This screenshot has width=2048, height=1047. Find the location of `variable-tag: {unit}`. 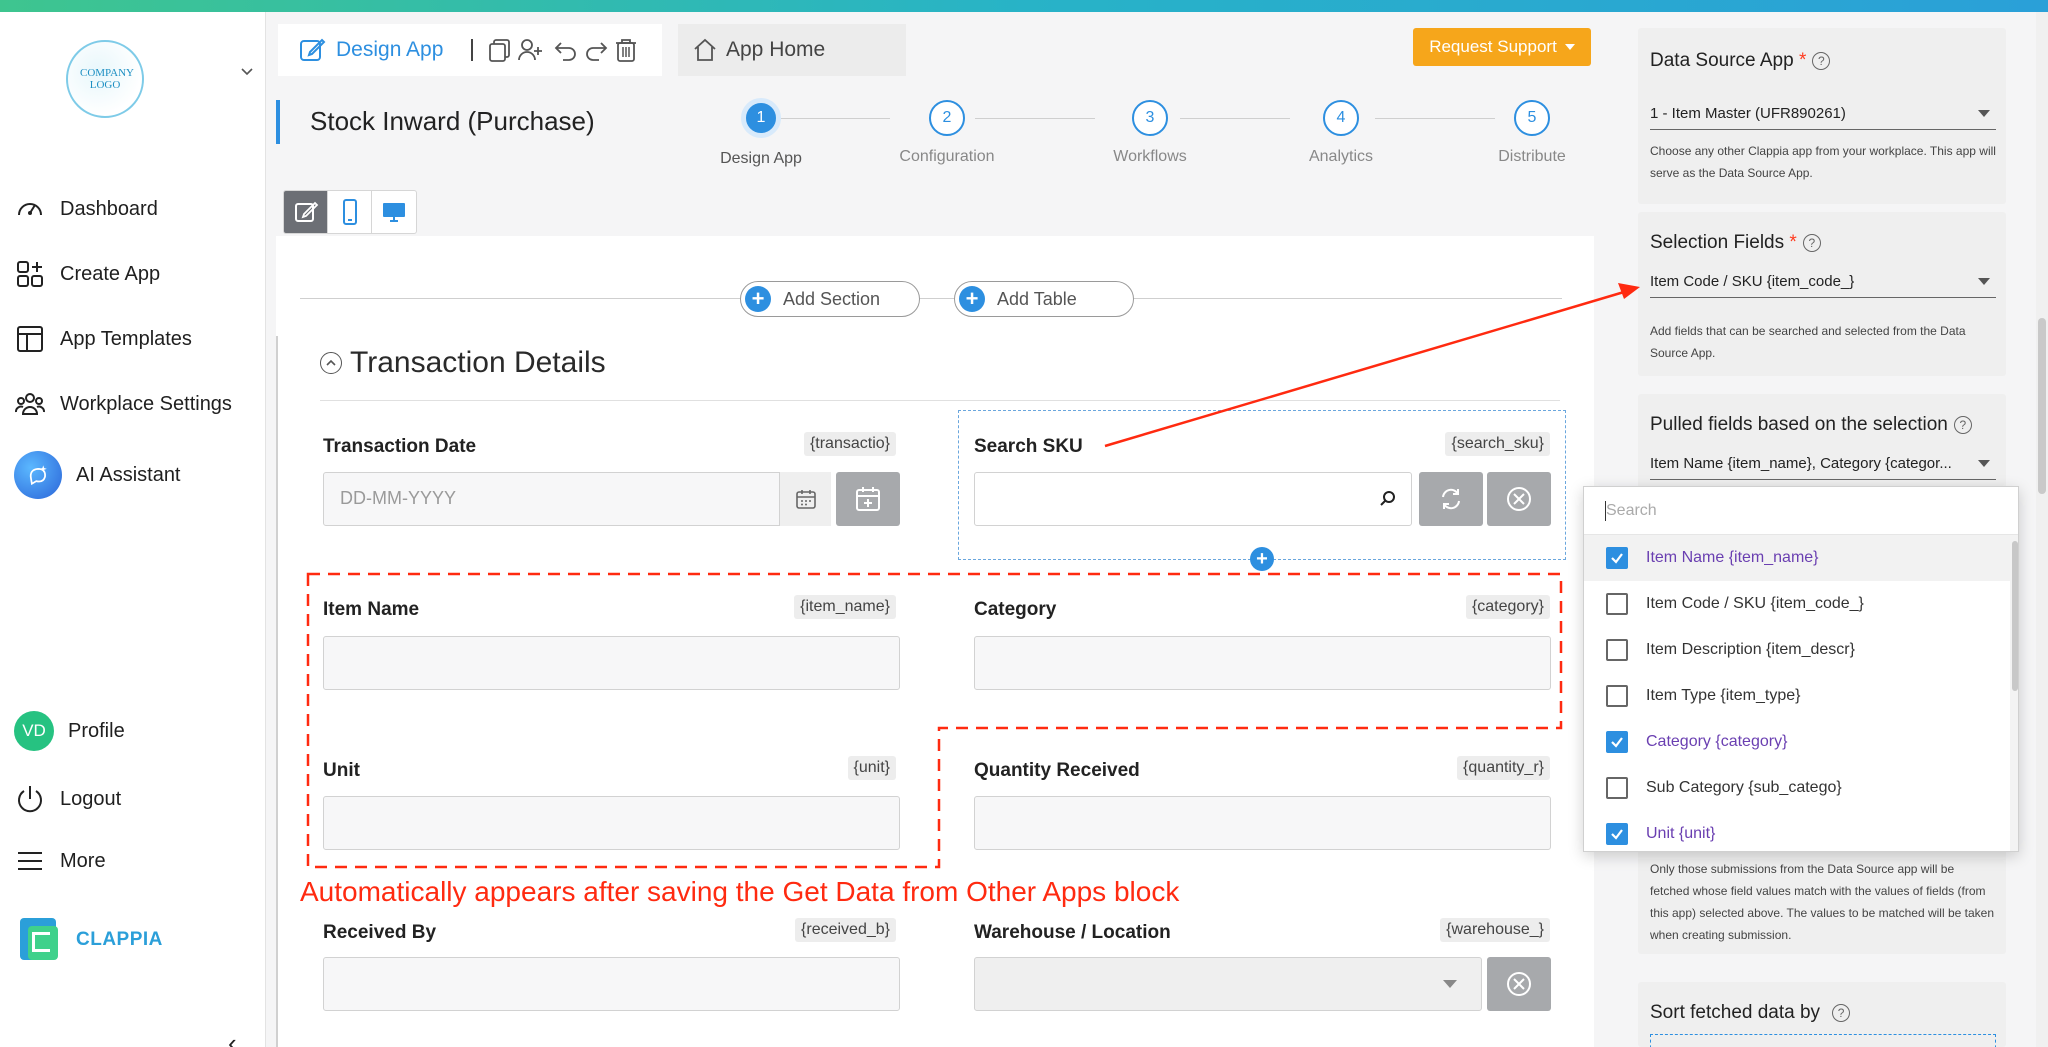

variable-tag: {unit} is located at coordinates (871, 768).